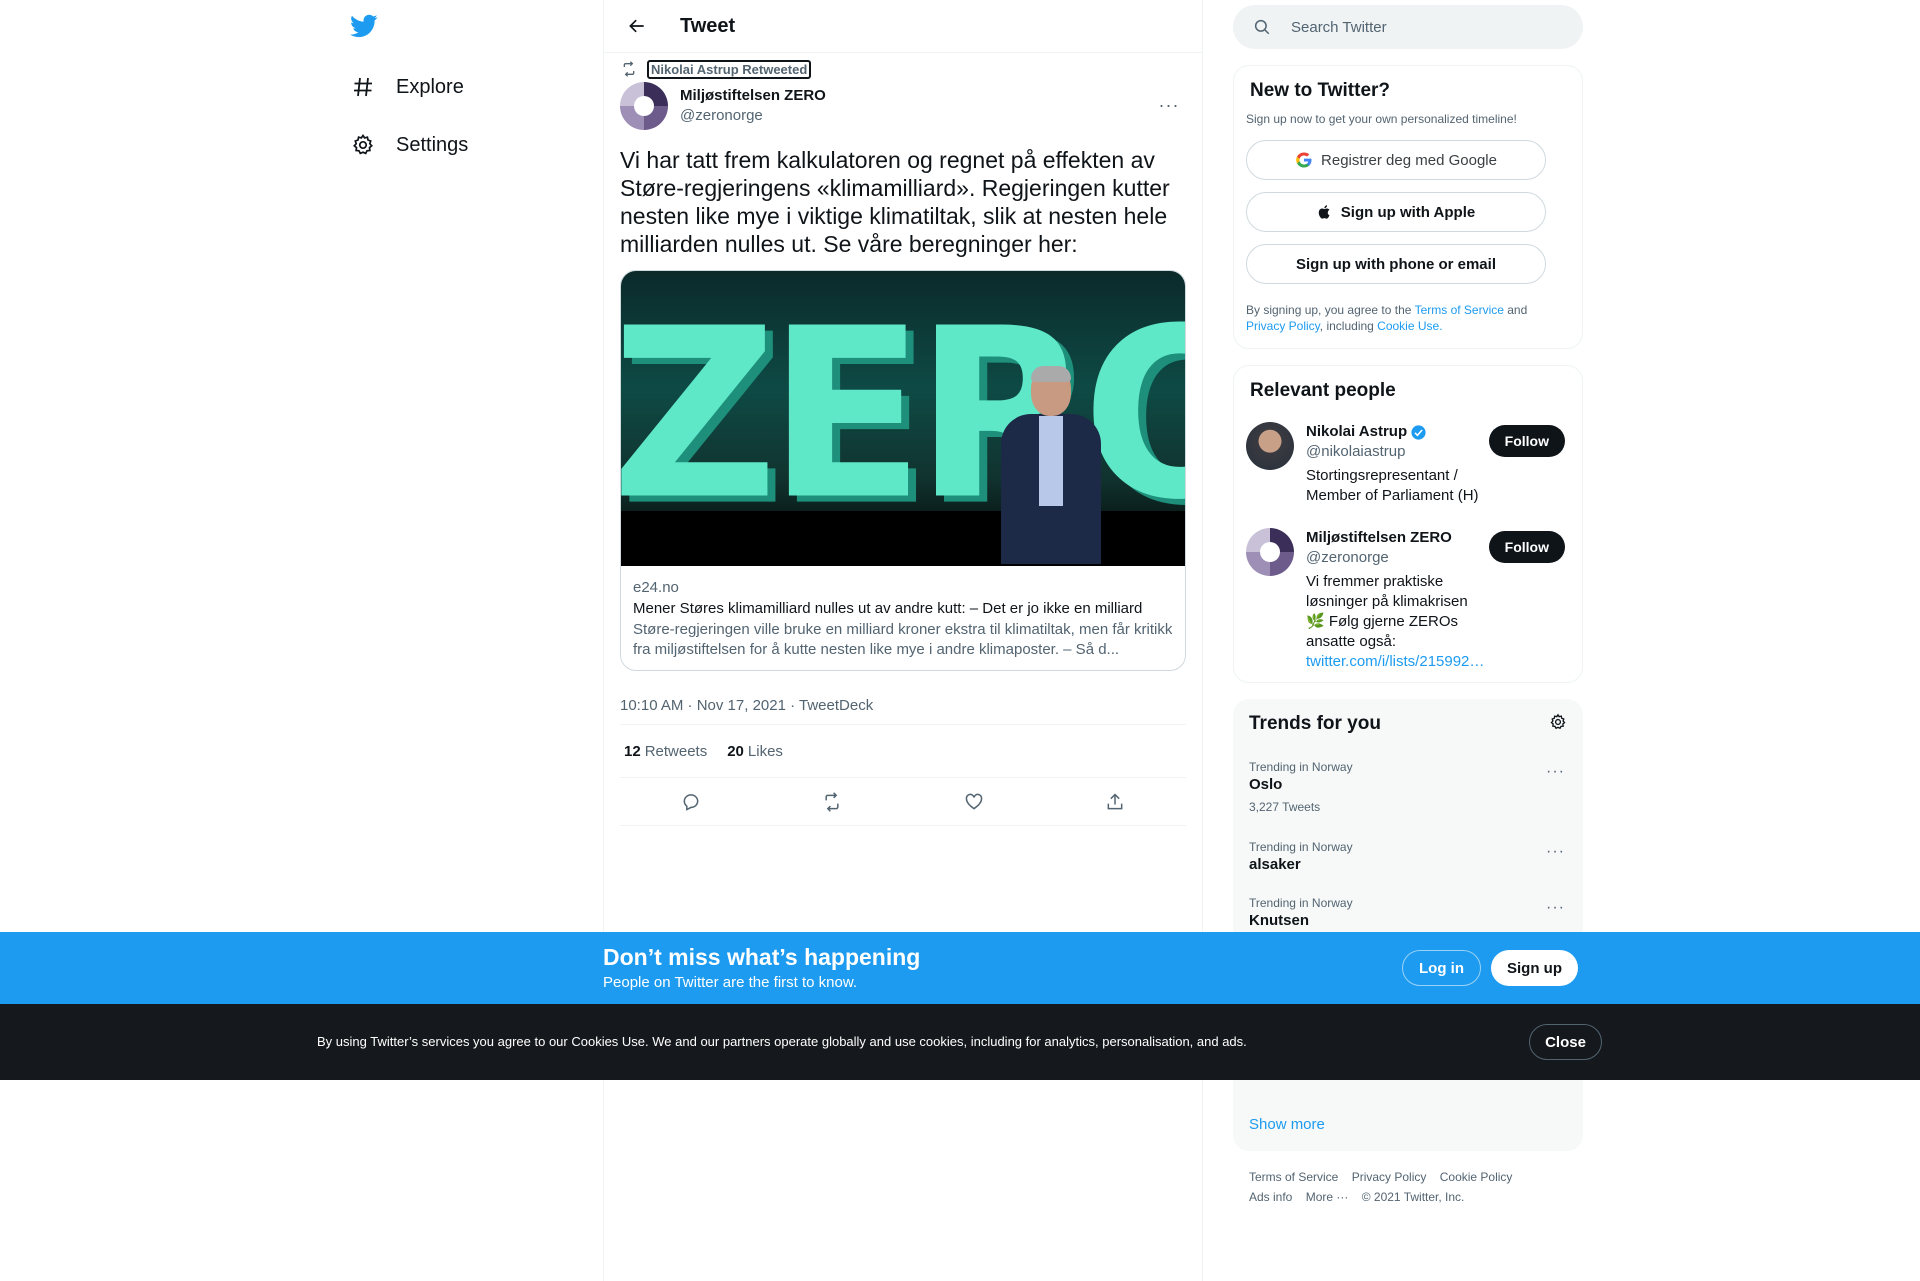 The height and width of the screenshot is (1281, 1920). I want to click on phone-email-signup-label: Sign up with phone or email, so click(1395, 264).